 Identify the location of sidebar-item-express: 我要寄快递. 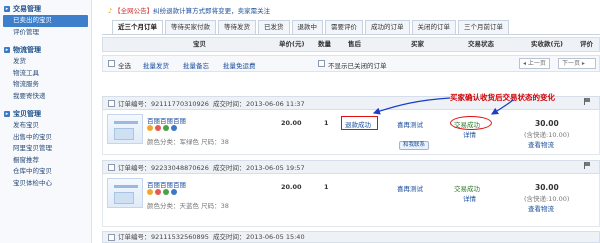
(45, 97).